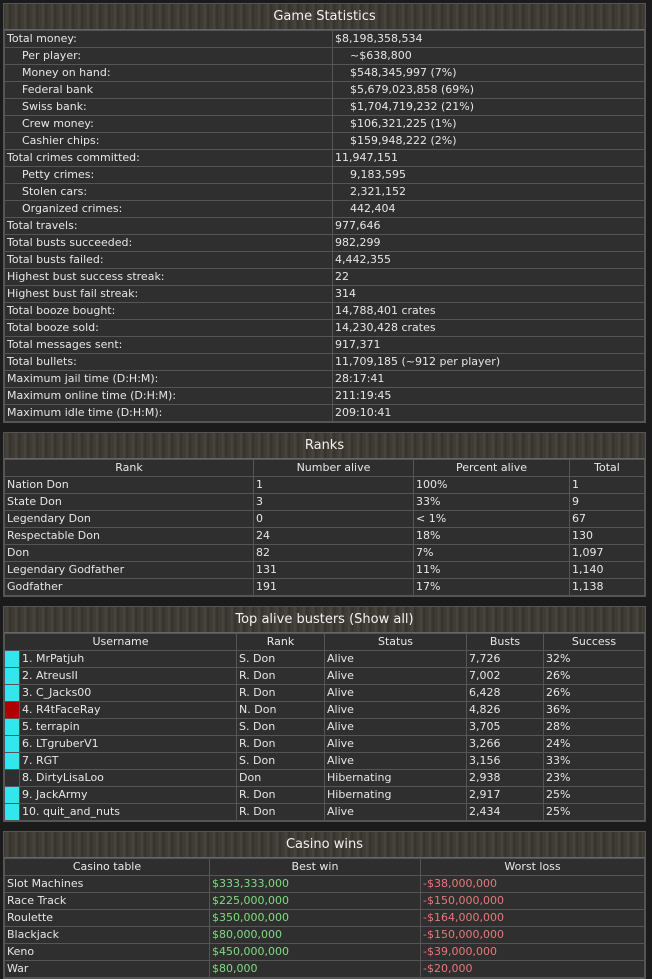 This screenshot has height=979, width=652. What do you see at coordinates (505, 778) in the screenshot?
I see `buster-busts: 2,938` at bounding box center [505, 778].